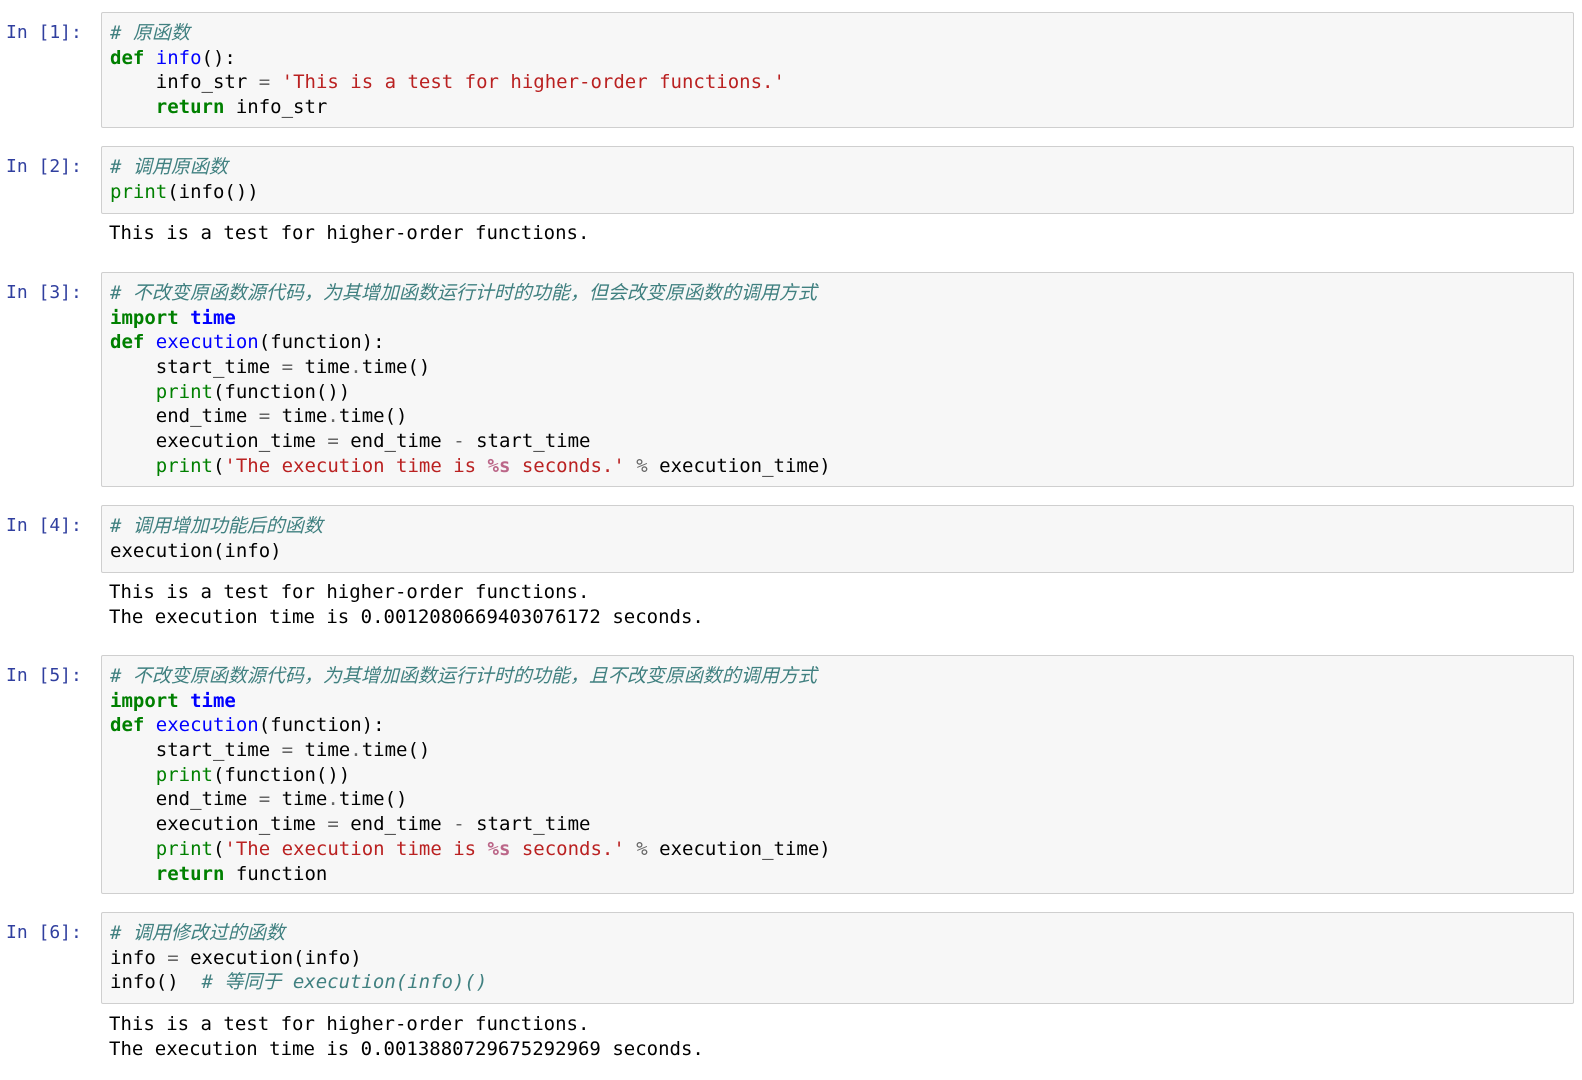 This screenshot has height=1080, width=1582. Describe the element at coordinates (463, 676) in the screenshot. I see `code-token: # 不改变原函数源代码，为其增加函数运行计时的功能，且不改变原函数的调用方式` at that location.